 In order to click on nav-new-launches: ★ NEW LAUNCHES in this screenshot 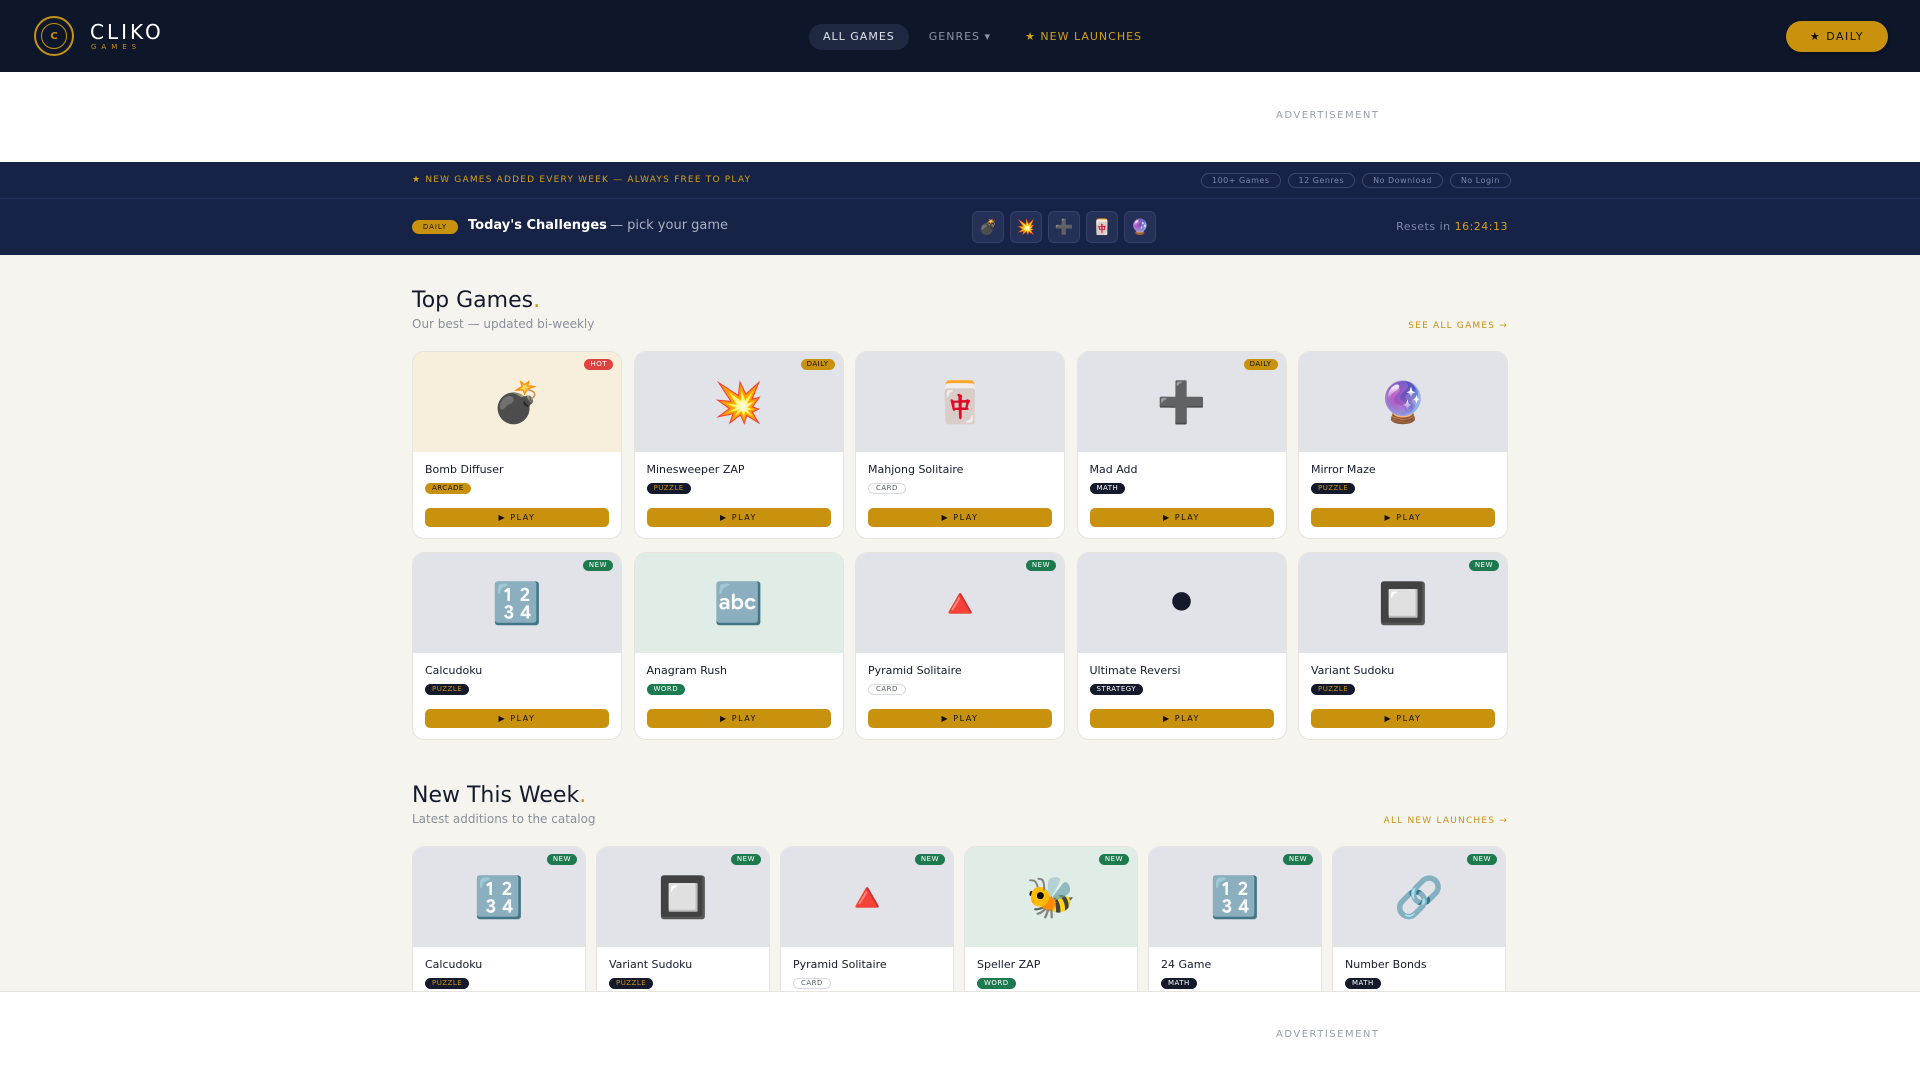, I will do `click(1083, 37)`.